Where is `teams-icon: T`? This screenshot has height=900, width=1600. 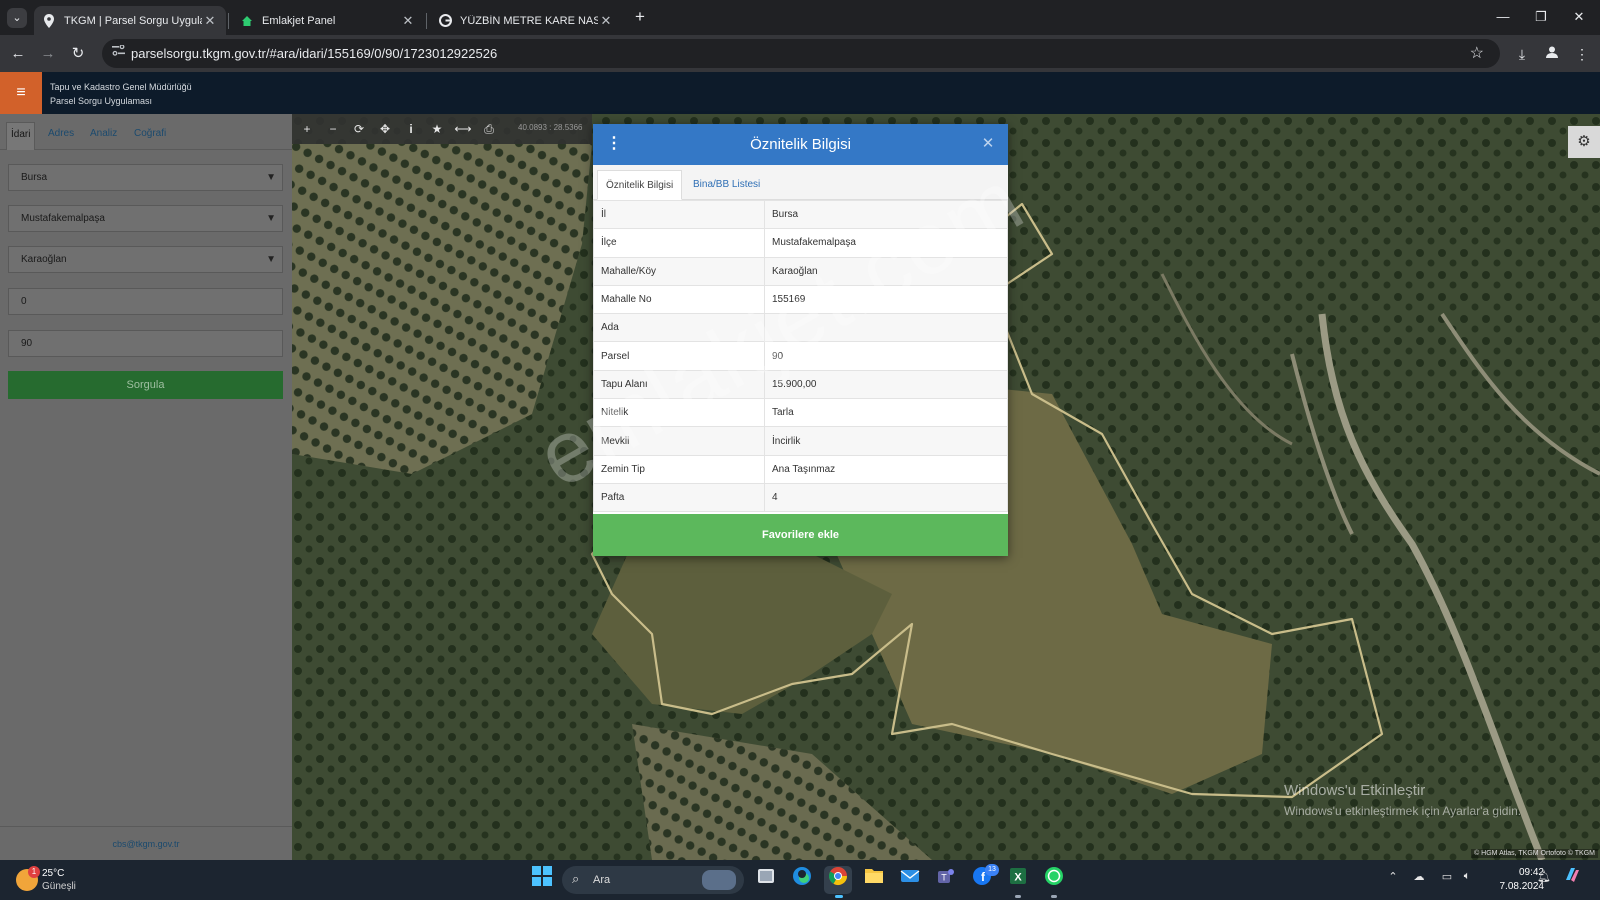 teams-icon: T is located at coordinates (946, 880).